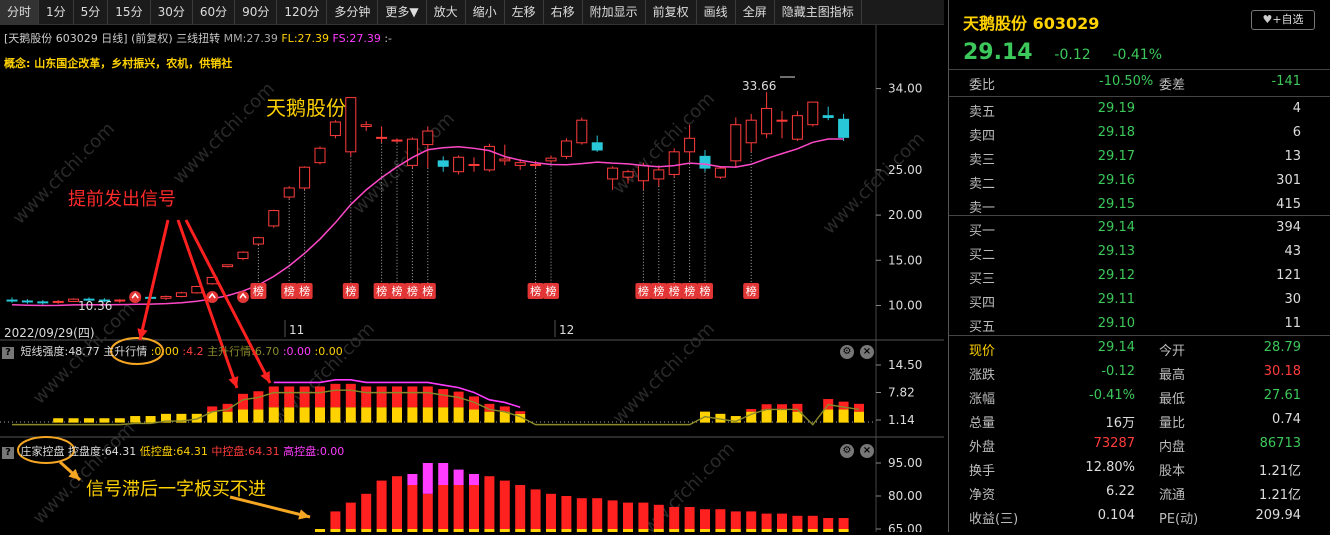 The width and height of the screenshot is (1330, 535). What do you see at coordinates (446, 12) in the screenshot?
I see `toolbar-button: 放大` at bounding box center [446, 12].